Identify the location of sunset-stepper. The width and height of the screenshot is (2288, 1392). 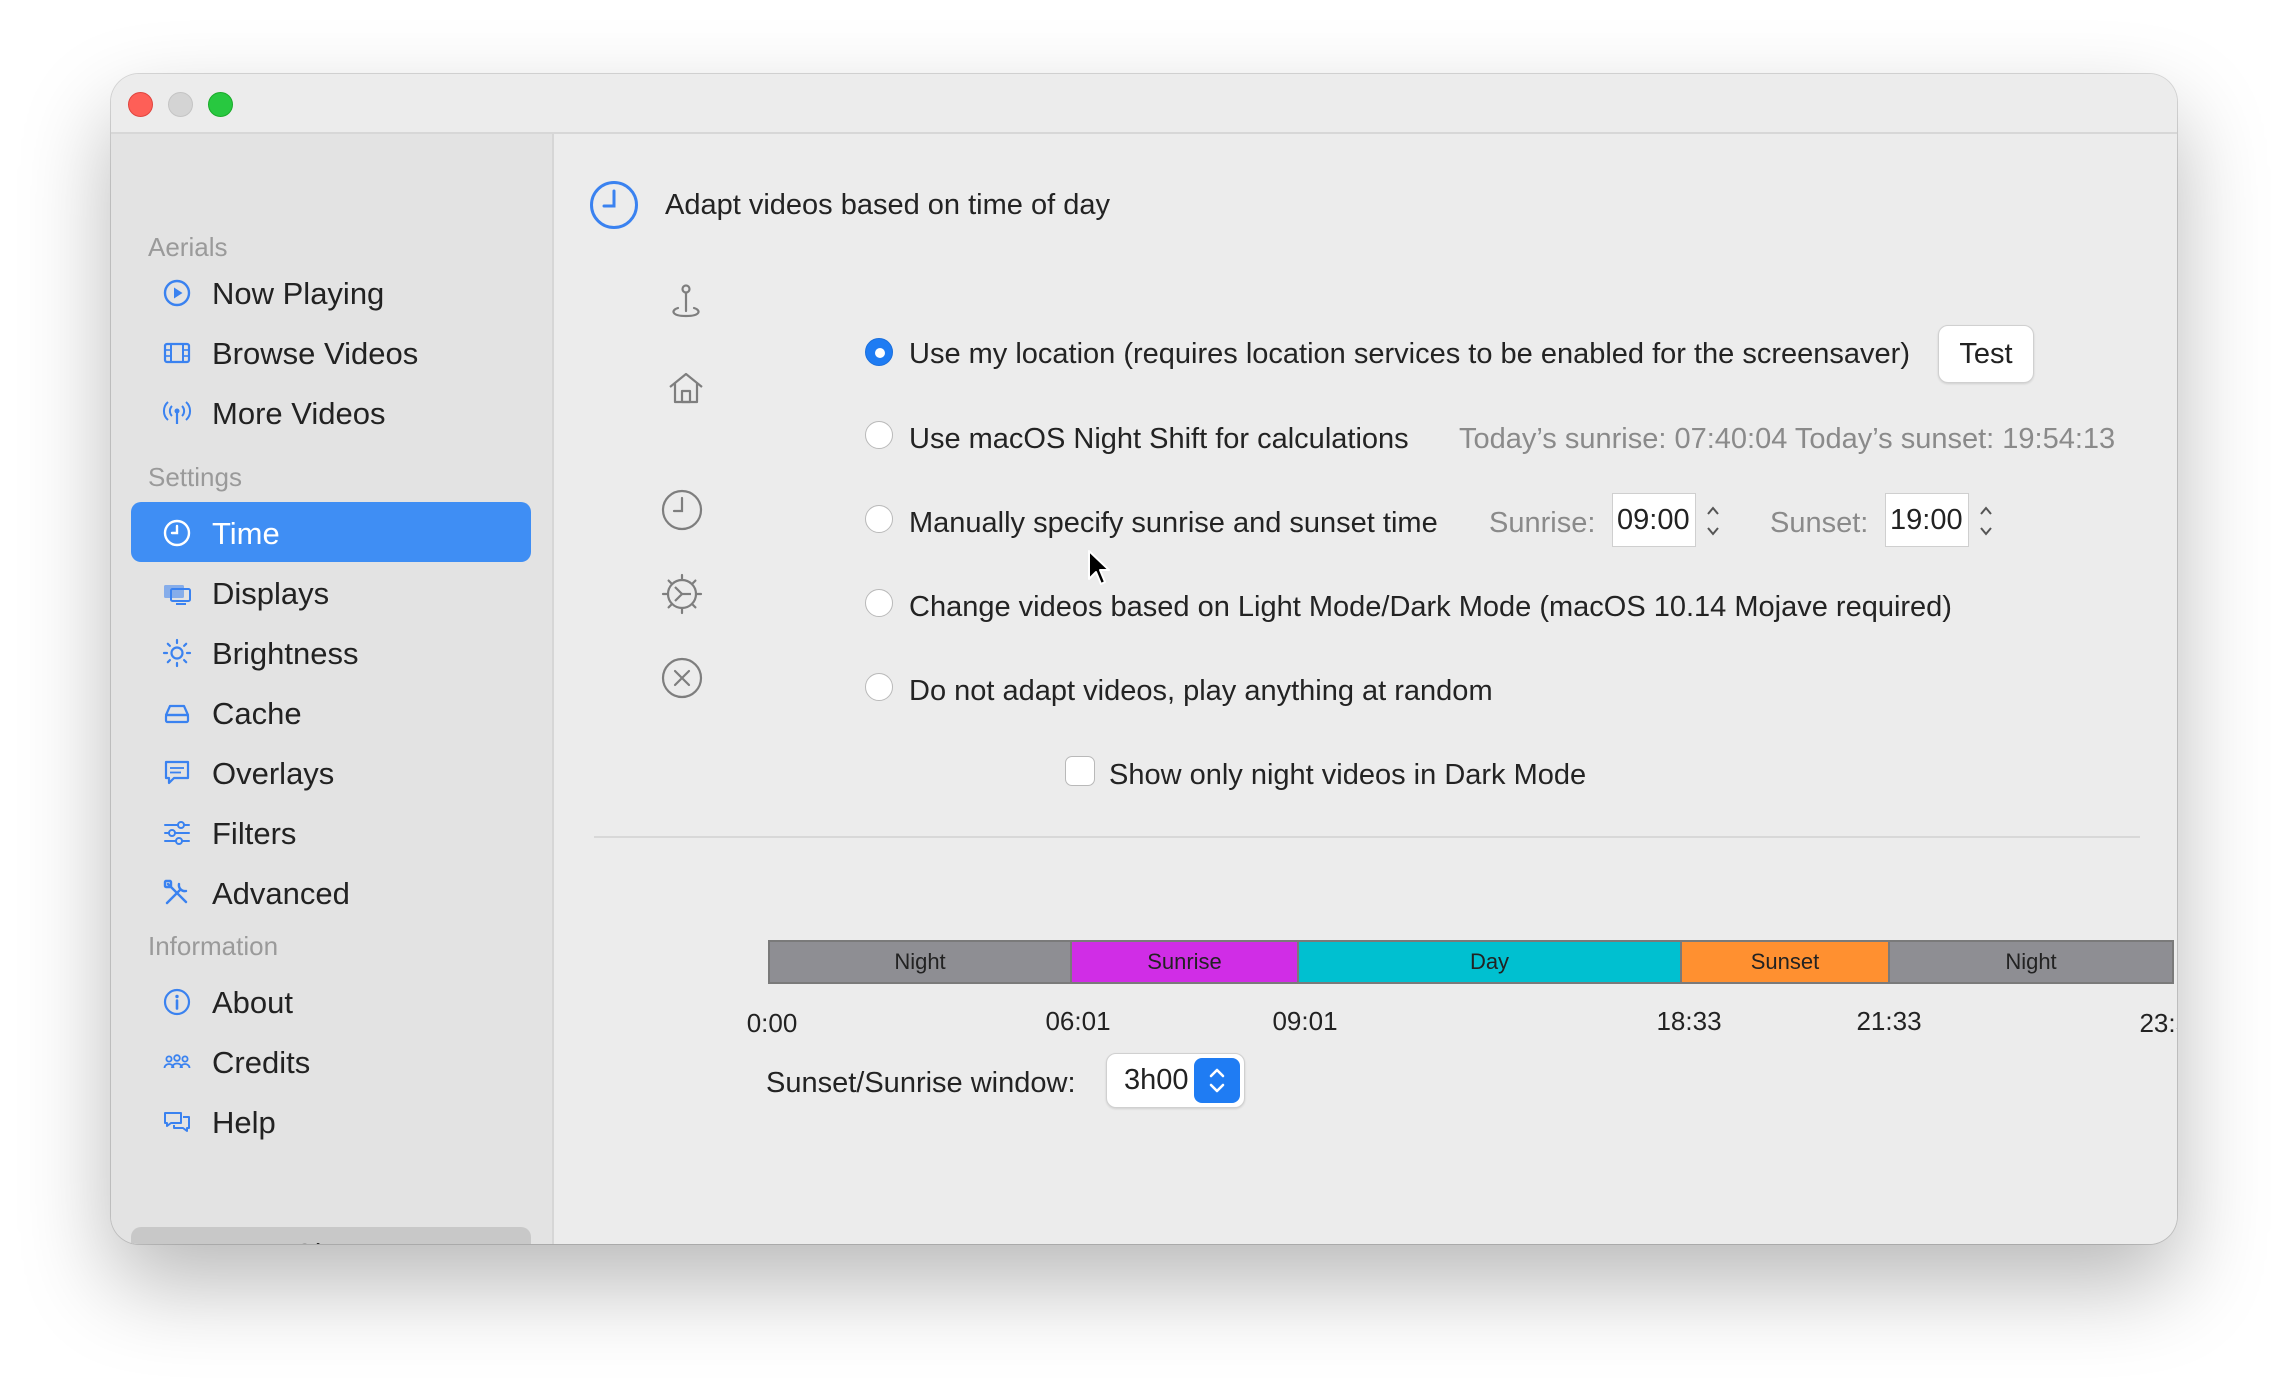
(1986, 521).